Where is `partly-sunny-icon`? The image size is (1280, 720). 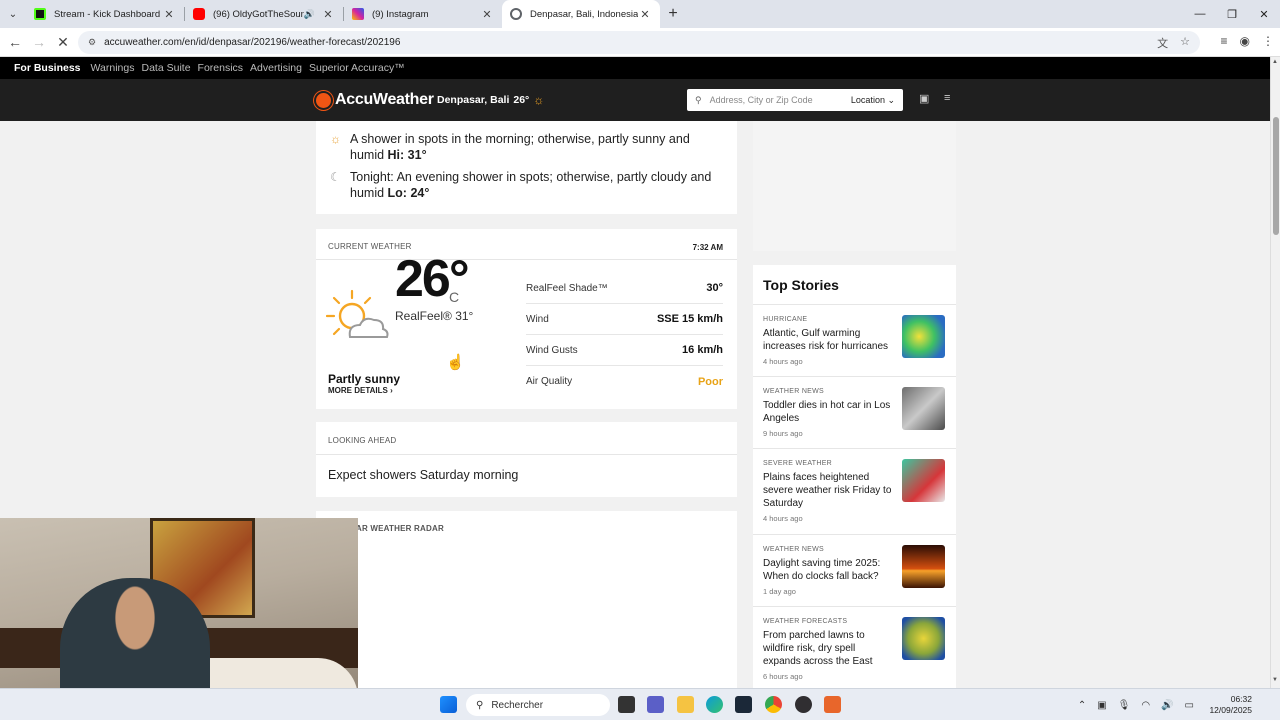 partly-sunny-icon is located at coordinates (357, 313).